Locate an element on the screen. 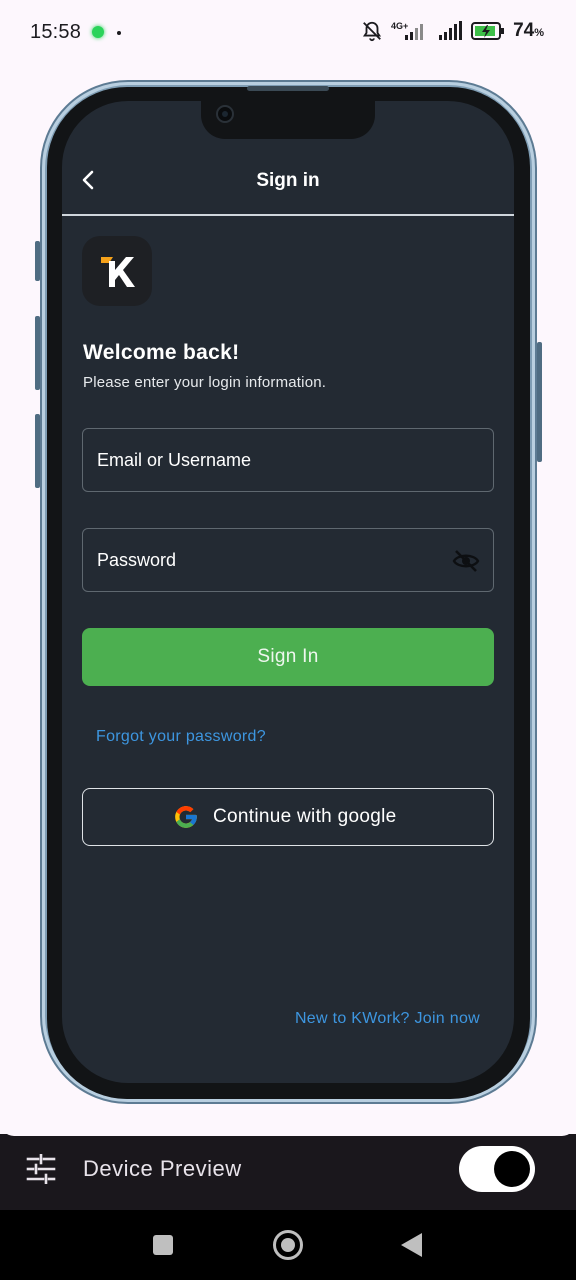 This screenshot has width=576, height=1280. email-placeholder: Email or Username is located at coordinates (174, 460).